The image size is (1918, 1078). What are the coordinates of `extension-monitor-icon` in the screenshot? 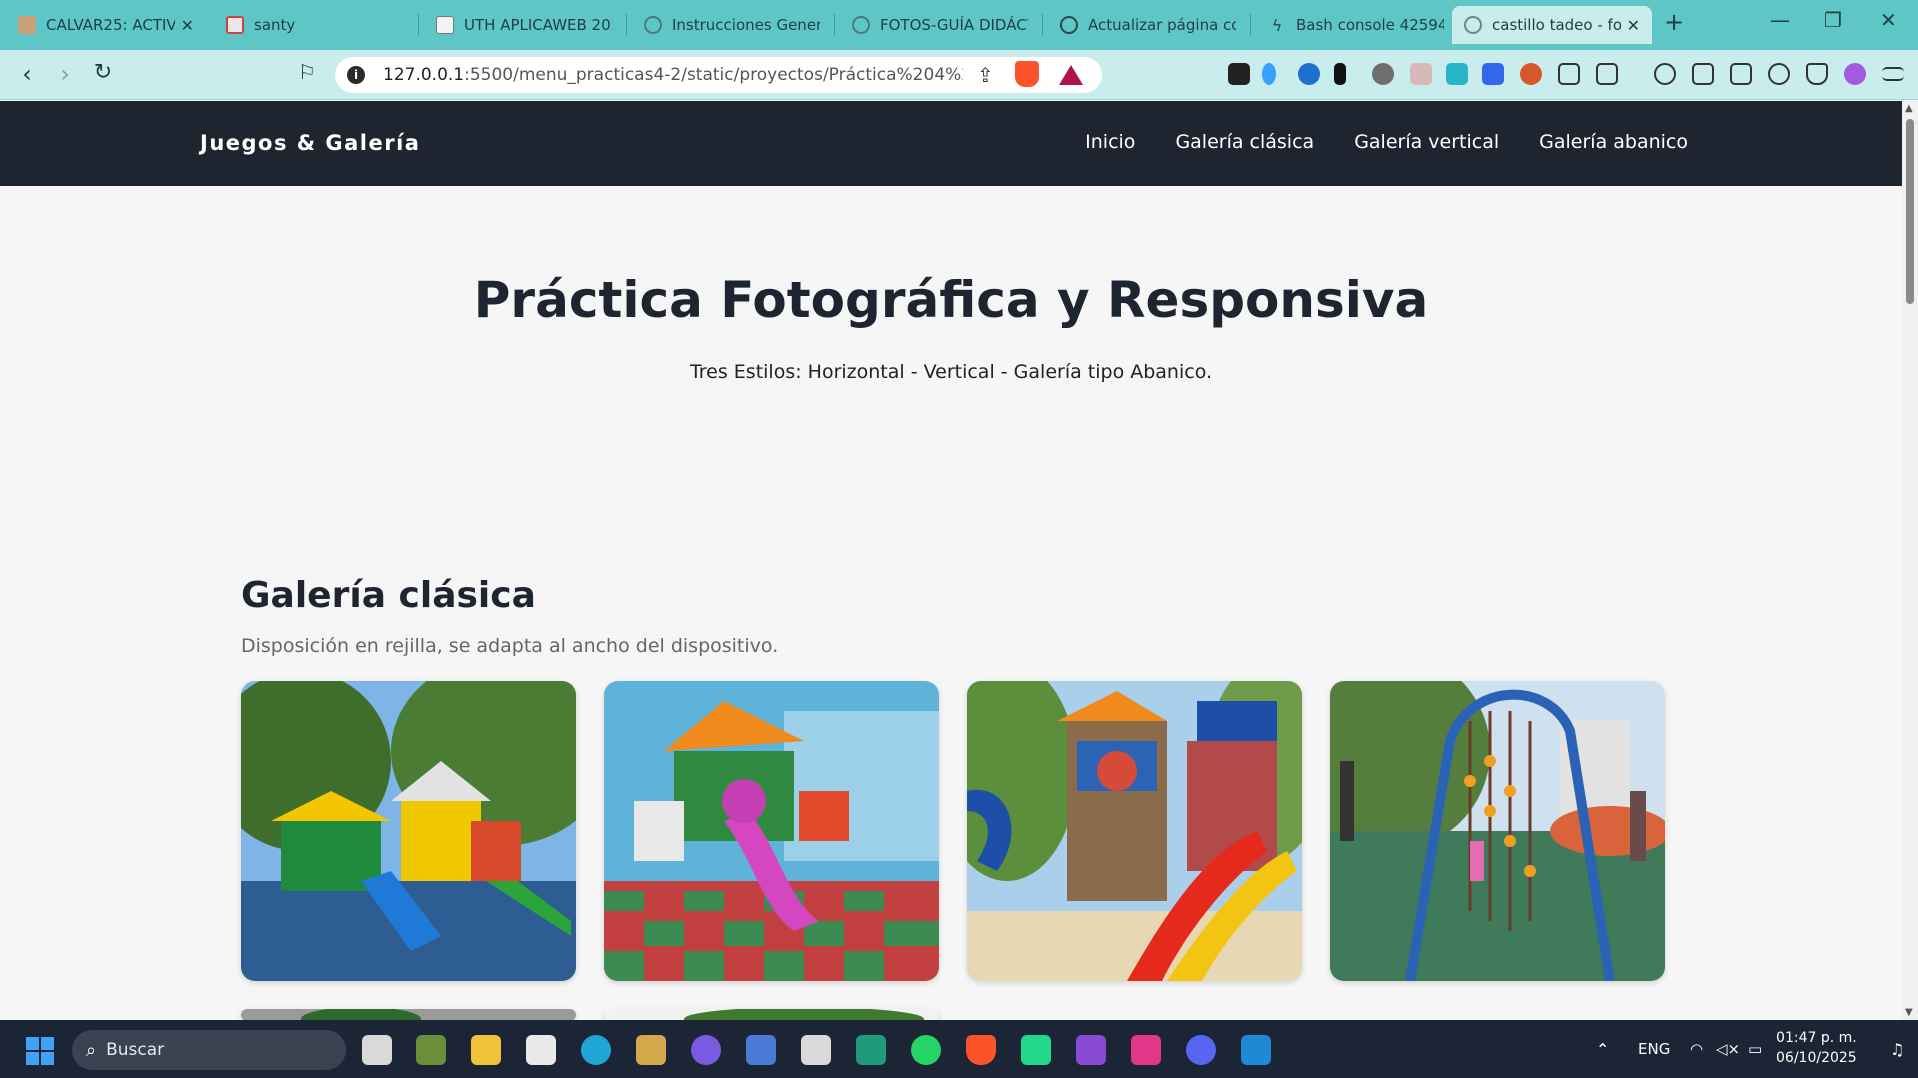 It's located at (1421, 74).